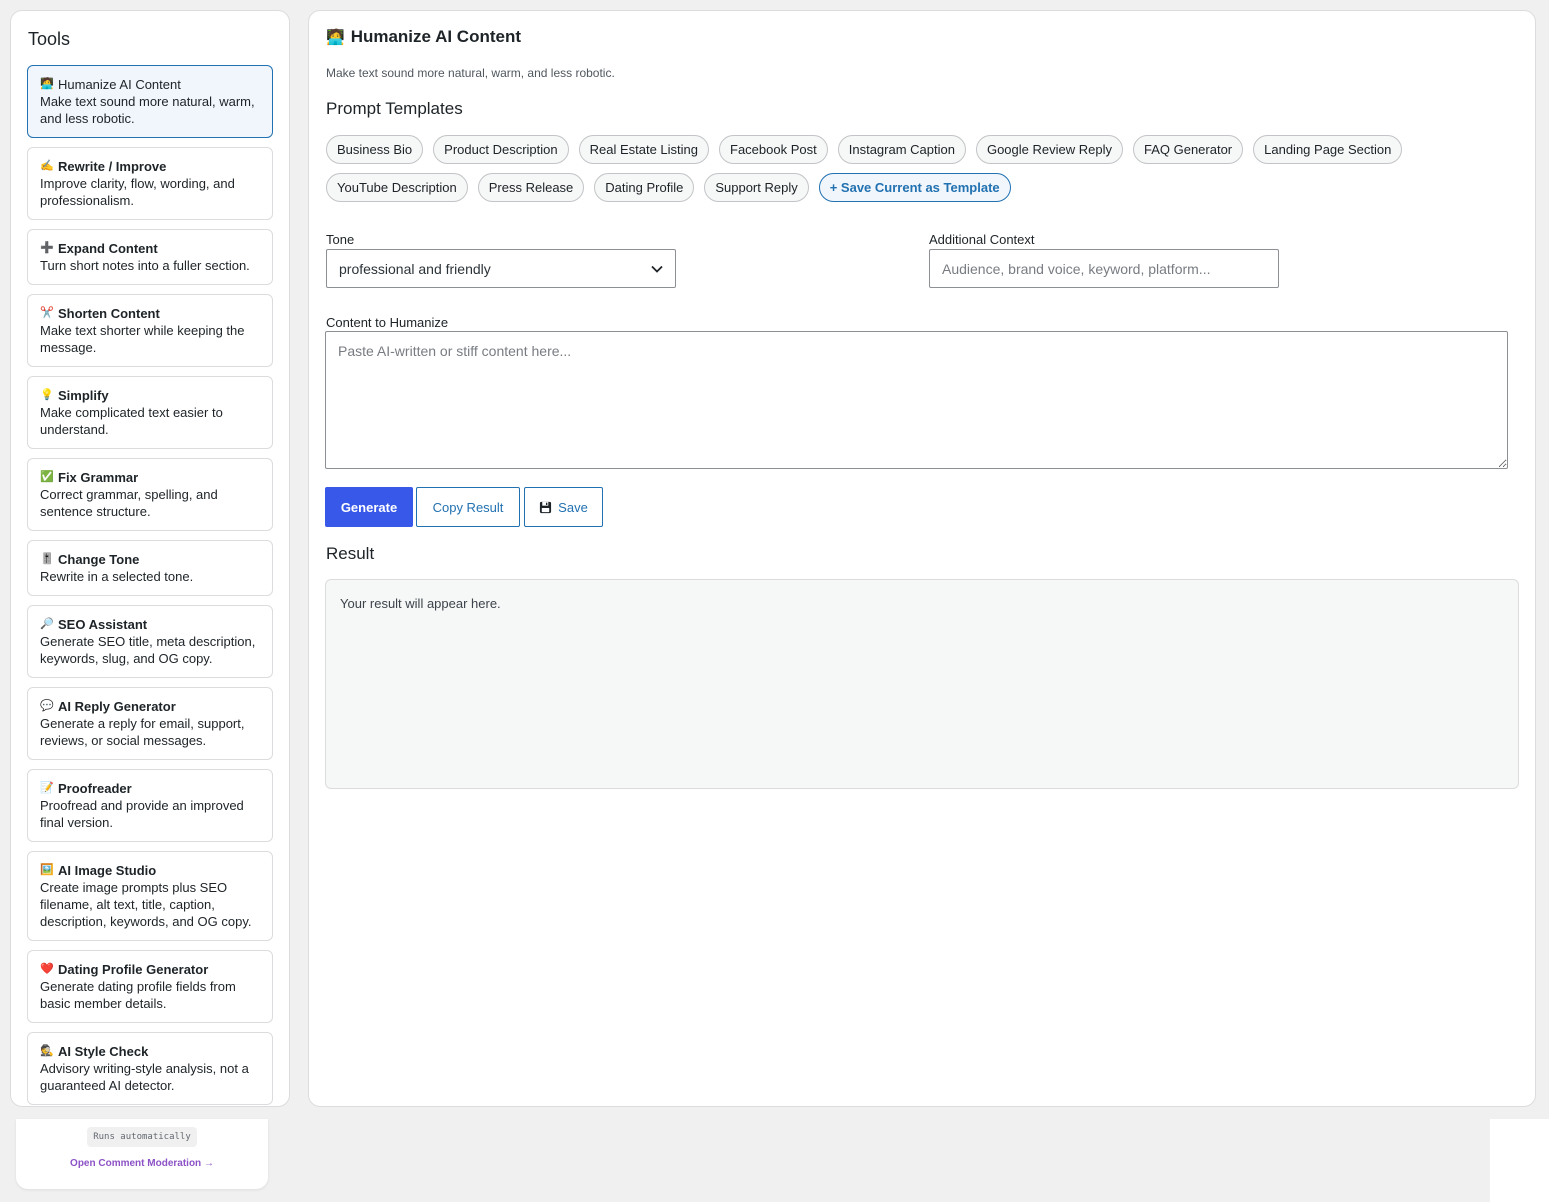  Describe the element at coordinates (47, 870) in the screenshot. I see `tool-icon: 🖼️` at that location.